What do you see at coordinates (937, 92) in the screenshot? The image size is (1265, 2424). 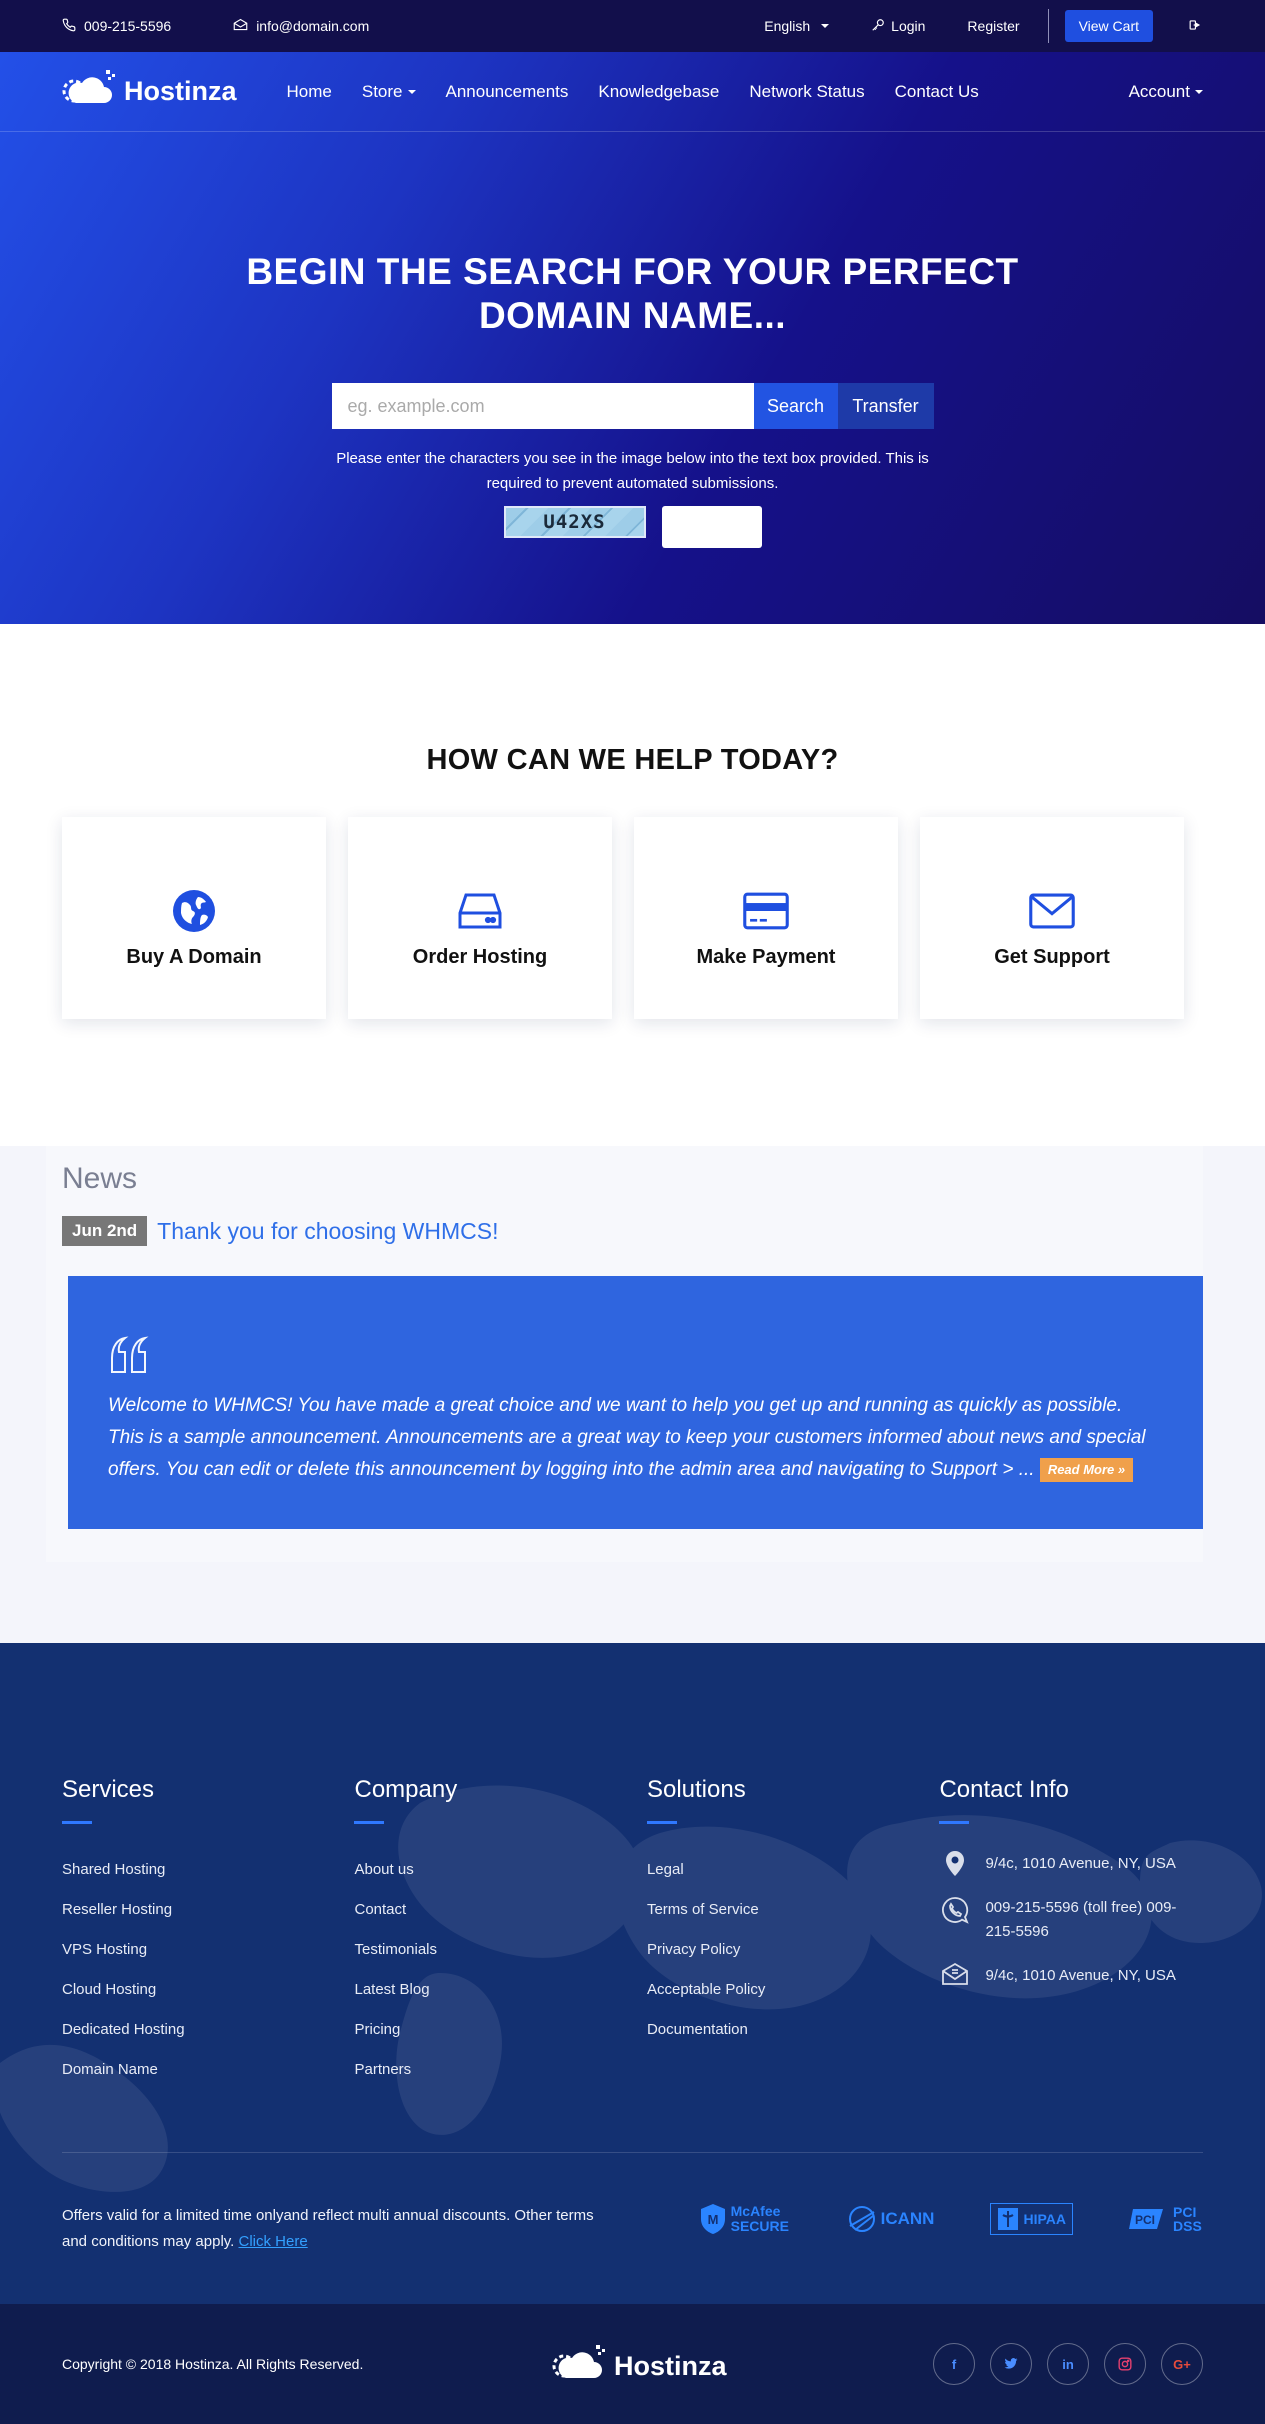 I see `nav-item-contact-us: Contact Us` at bounding box center [937, 92].